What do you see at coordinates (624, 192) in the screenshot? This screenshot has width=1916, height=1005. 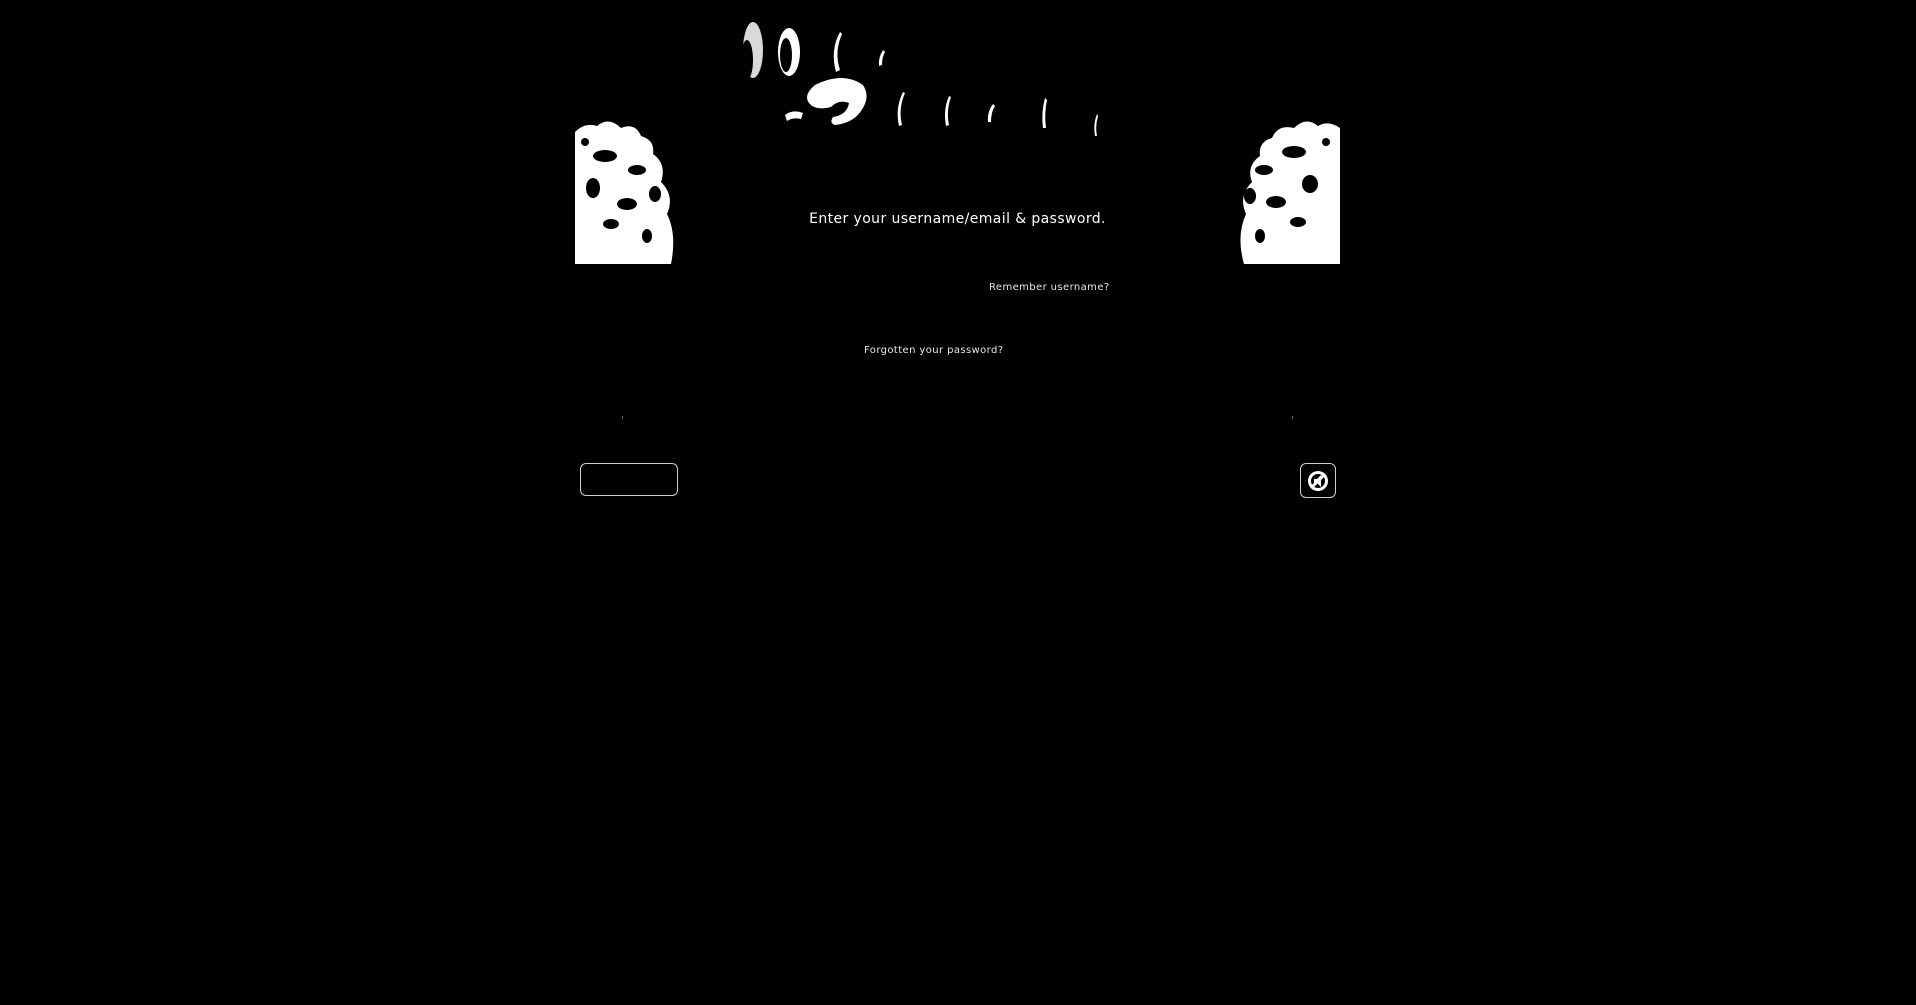 I see `left-pillar-art` at bounding box center [624, 192].